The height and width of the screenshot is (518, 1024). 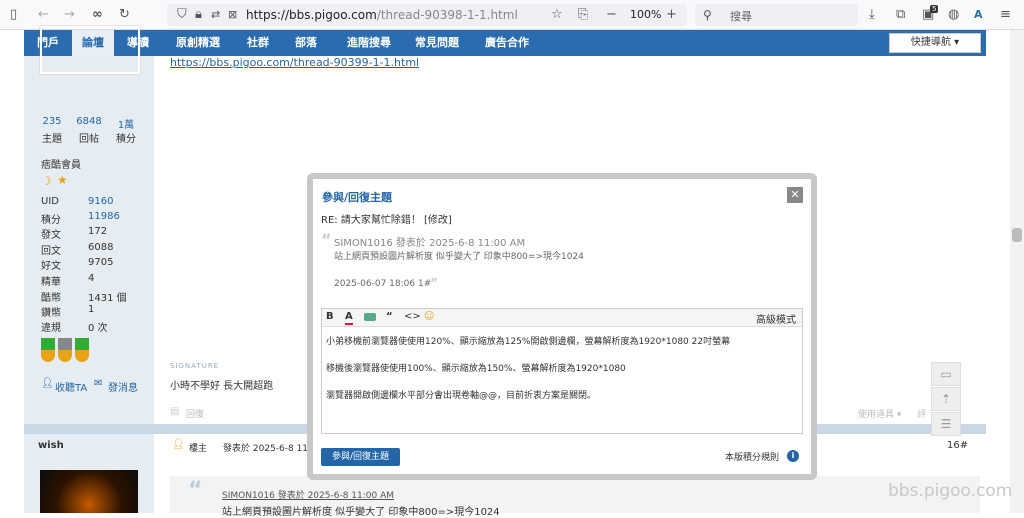 What do you see at coordinates (437, 43) in the screenshot?
I see `nav-item-faq: 常見問題` at bounding box center [437, 43].